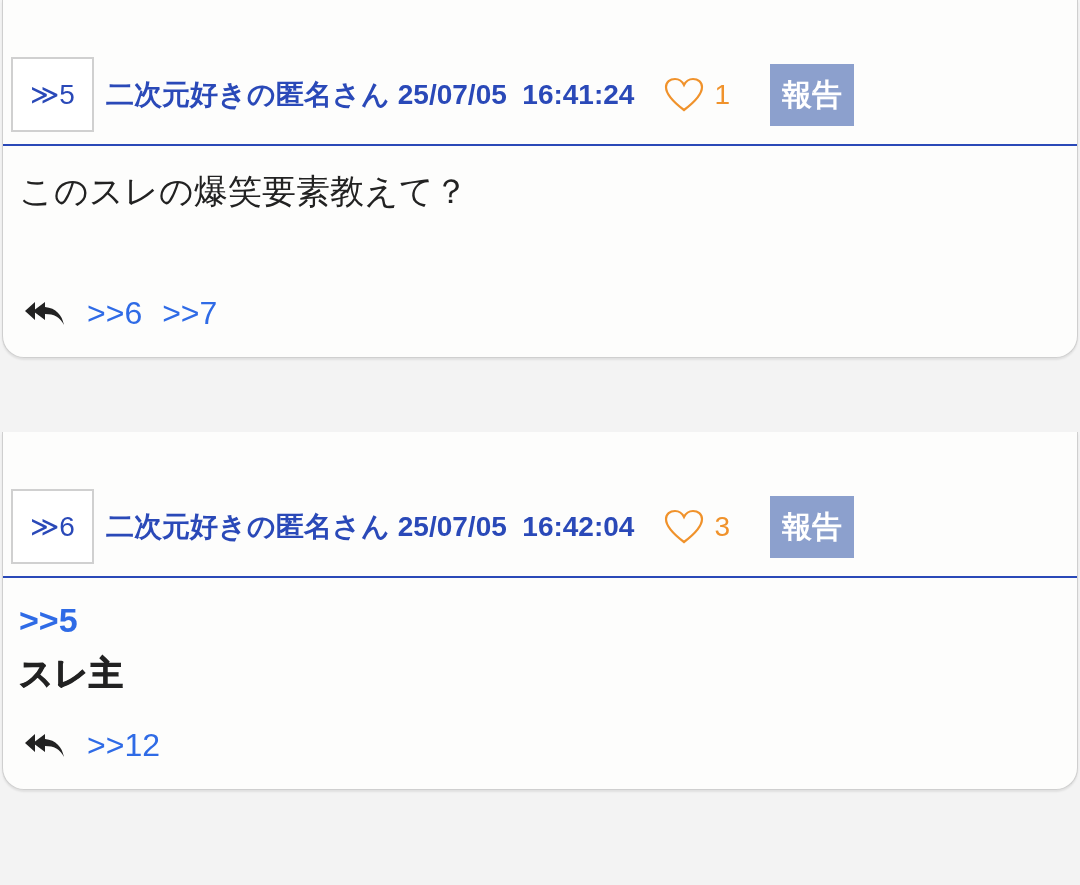  I want to click on post-number-button: ≫6, so click(52, 526).